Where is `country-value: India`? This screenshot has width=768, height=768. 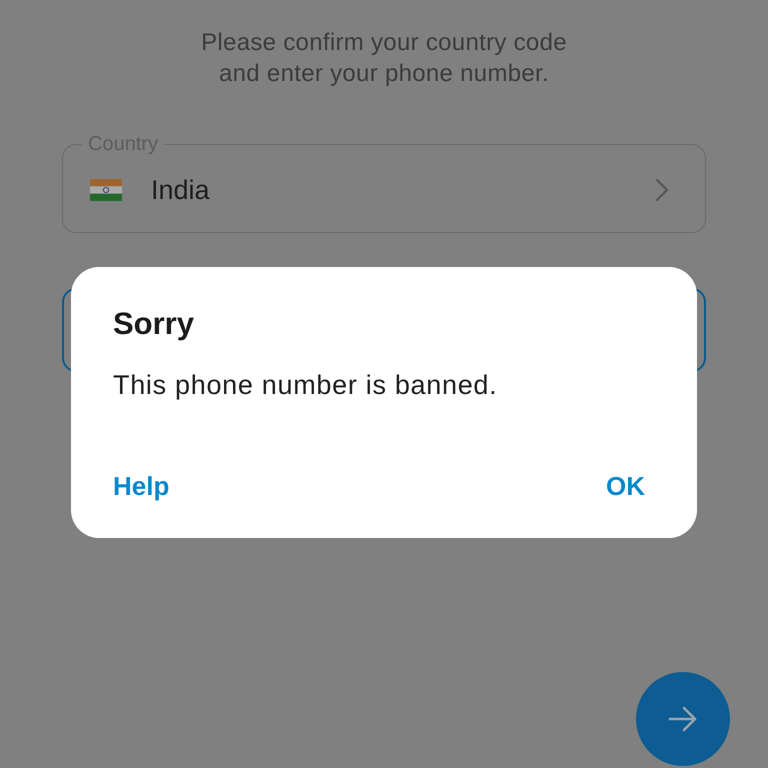 country-value: India is located at coordinates (180, 190).